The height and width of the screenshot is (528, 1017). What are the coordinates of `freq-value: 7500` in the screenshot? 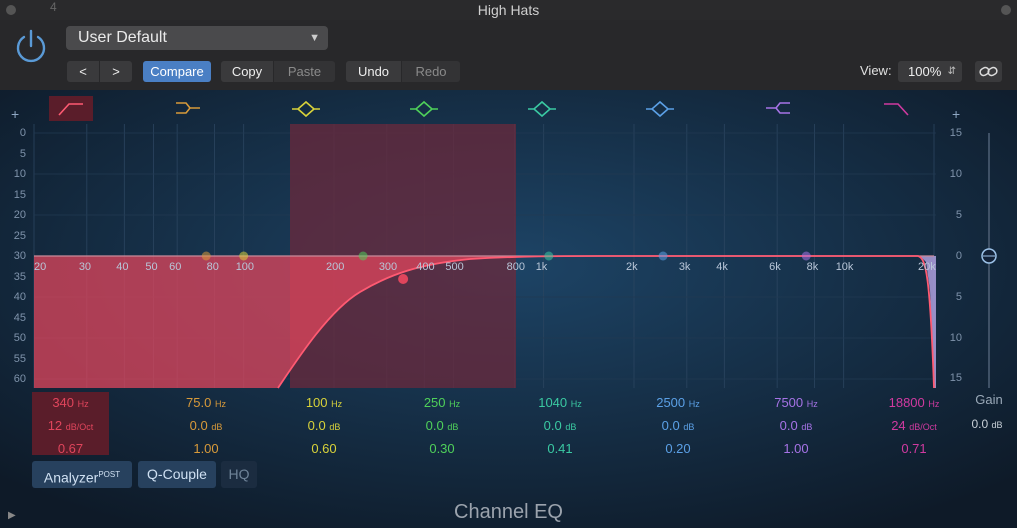 It's located at (789, 402).